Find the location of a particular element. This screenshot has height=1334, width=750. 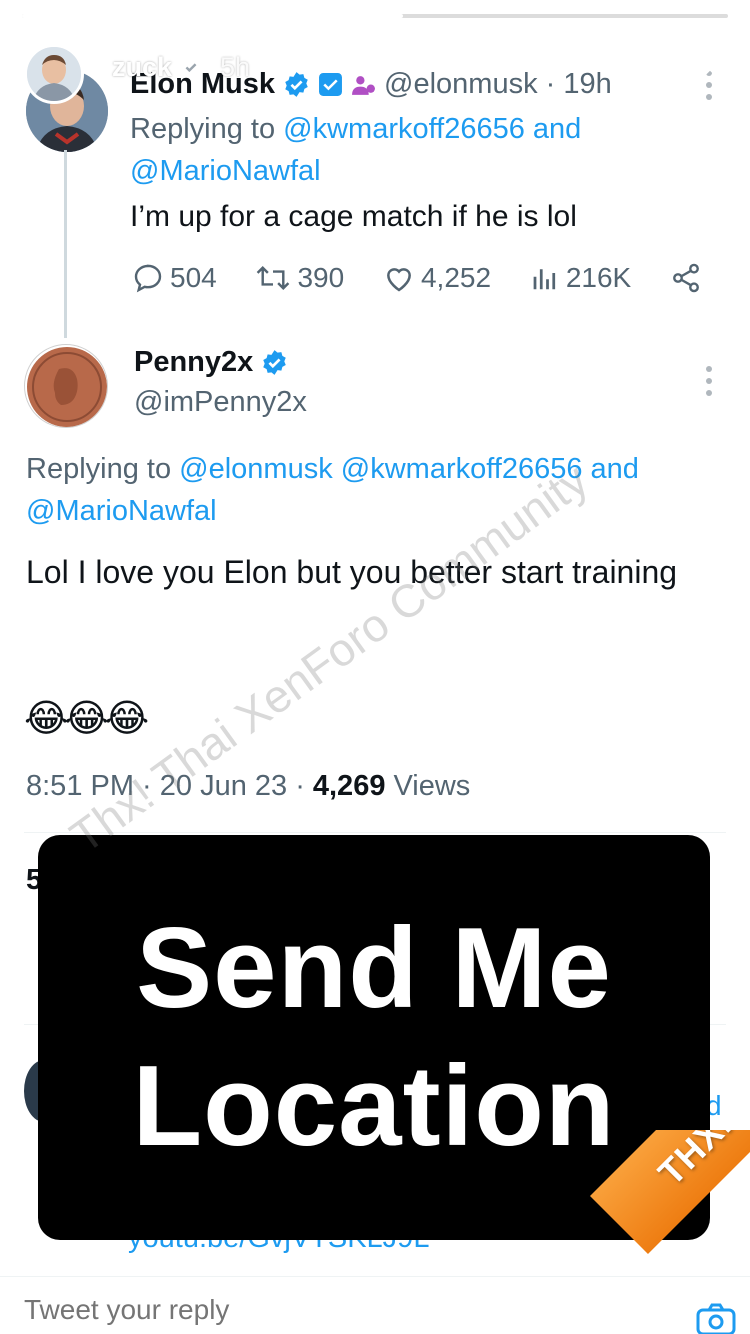

views-icon is located at coordinates (544, 279).